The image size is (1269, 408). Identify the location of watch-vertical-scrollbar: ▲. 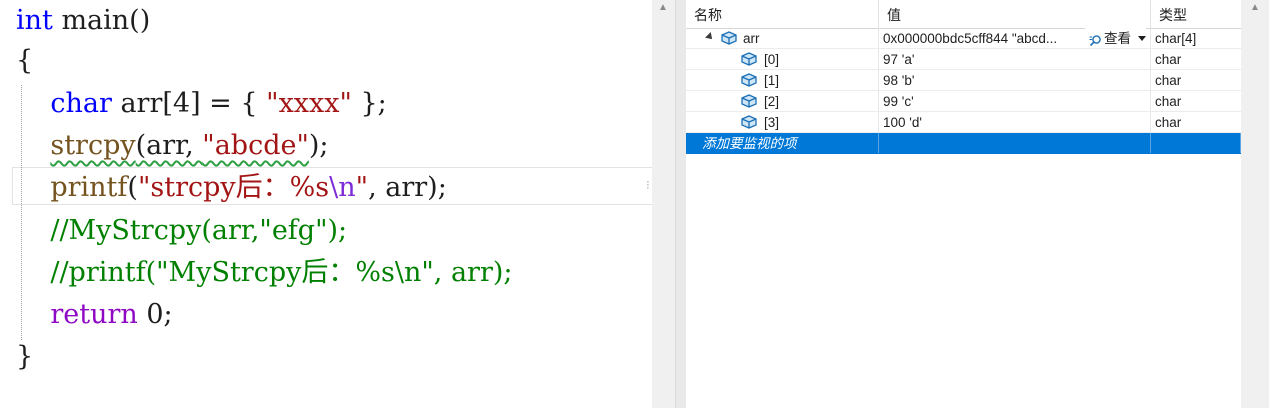
(1255, 204).